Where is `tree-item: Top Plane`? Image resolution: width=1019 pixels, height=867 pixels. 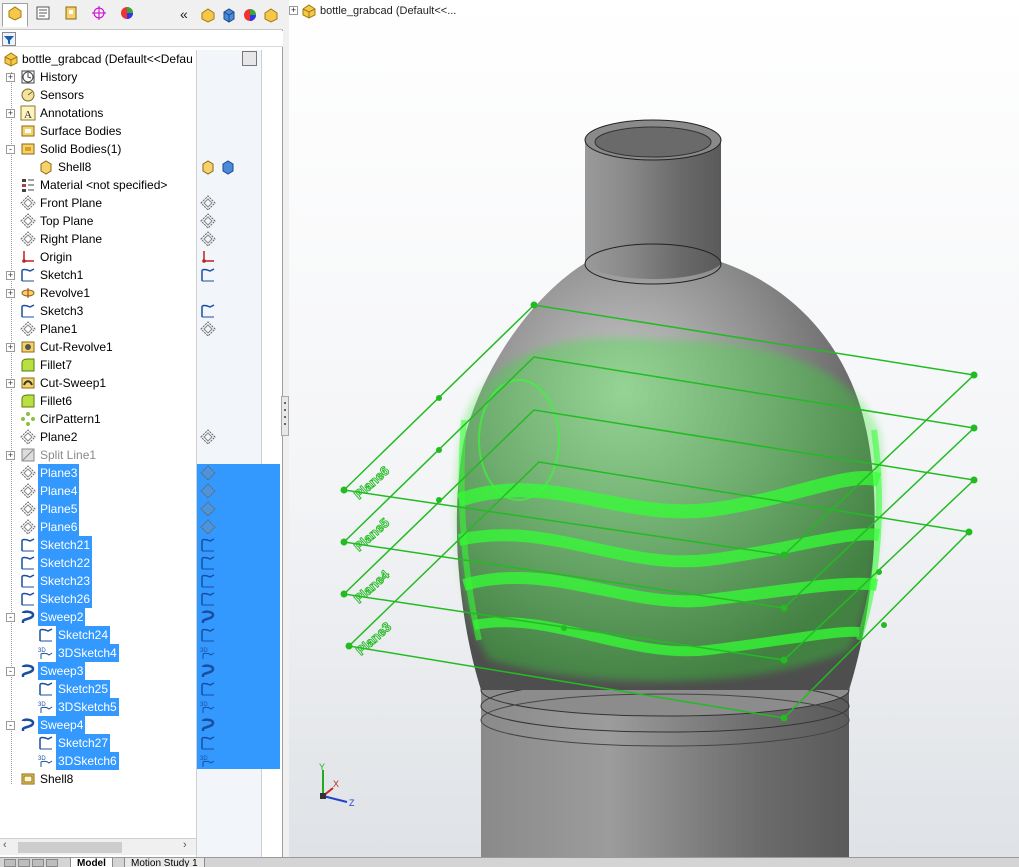
tree-item: Top Plane is located at coordinates (141, 221).